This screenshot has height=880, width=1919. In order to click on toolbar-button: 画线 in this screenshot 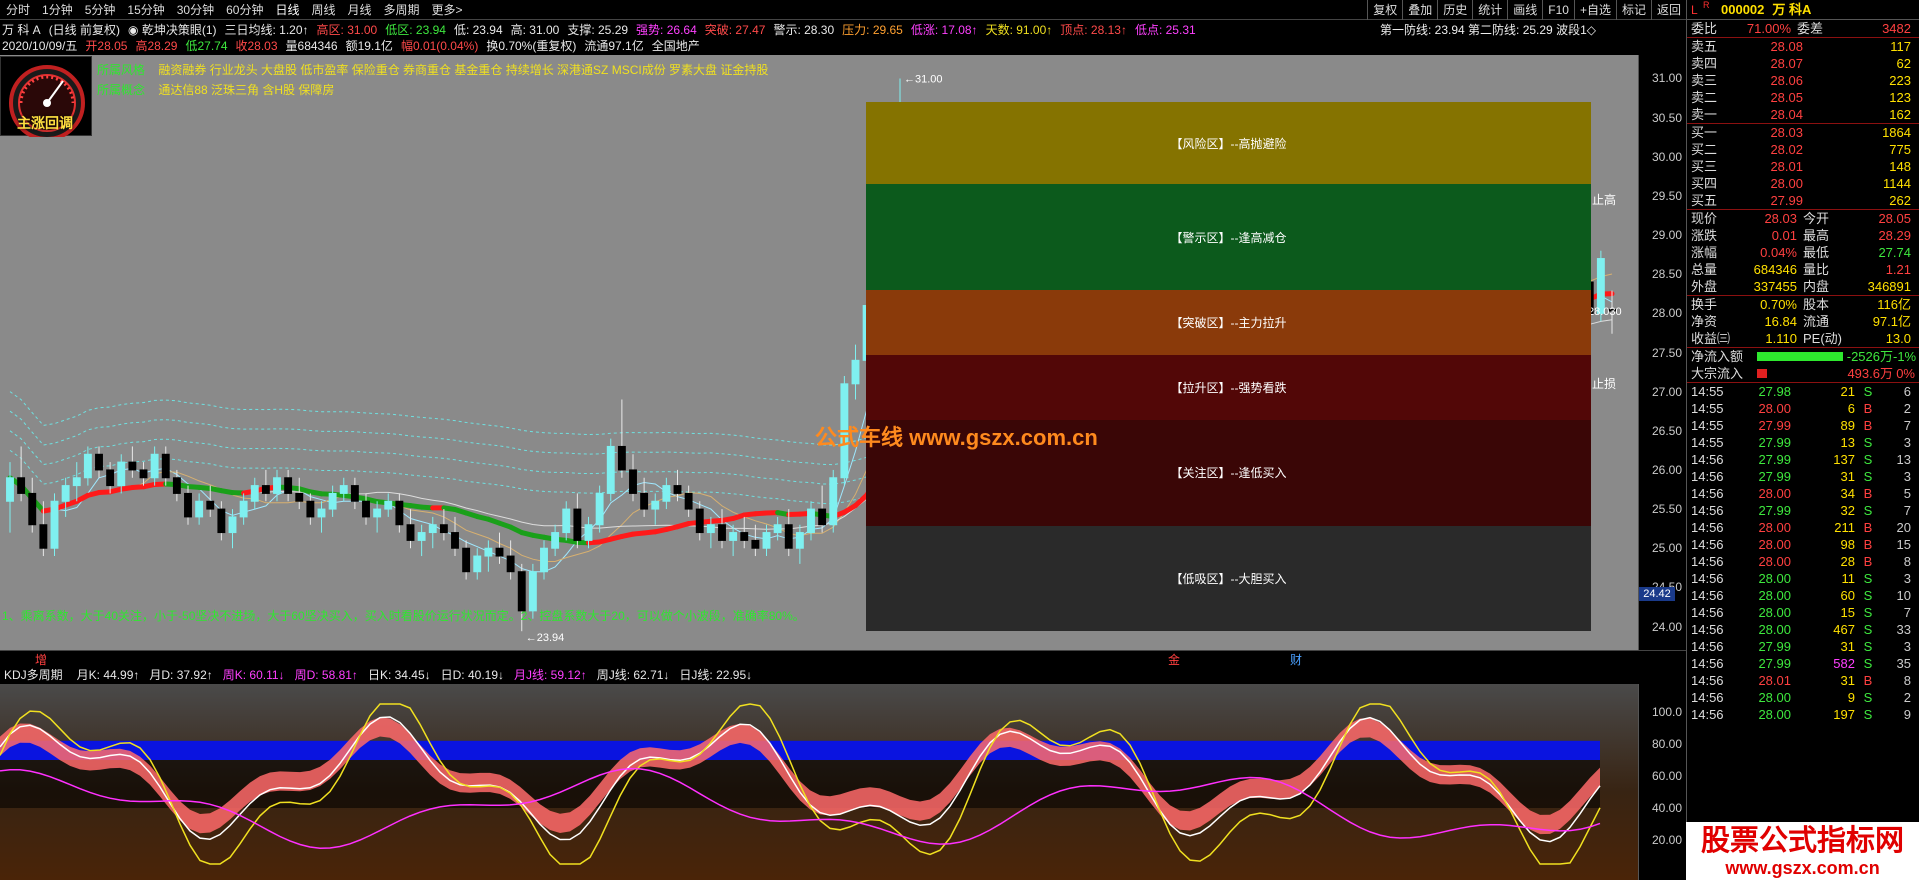, I will do `click(1524, 10)`.